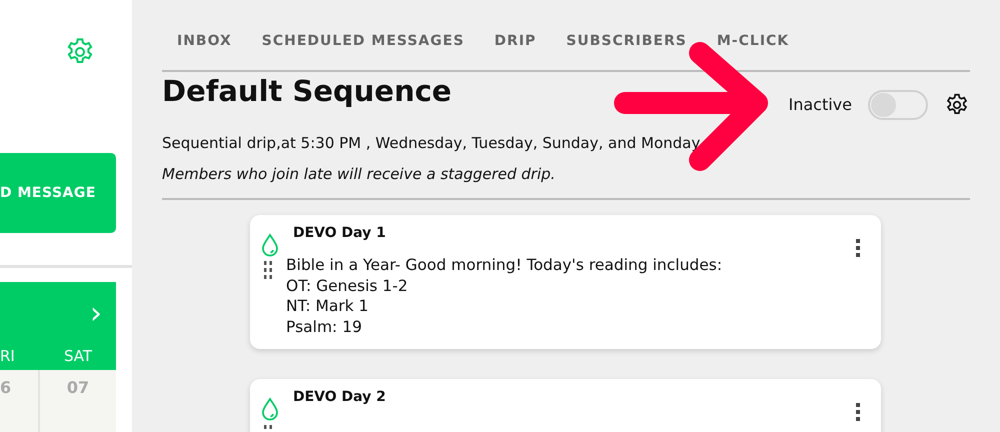  Describe the element at coordinates (268, 271) in the screenshot. I see `drag-handle-icon` at that location.